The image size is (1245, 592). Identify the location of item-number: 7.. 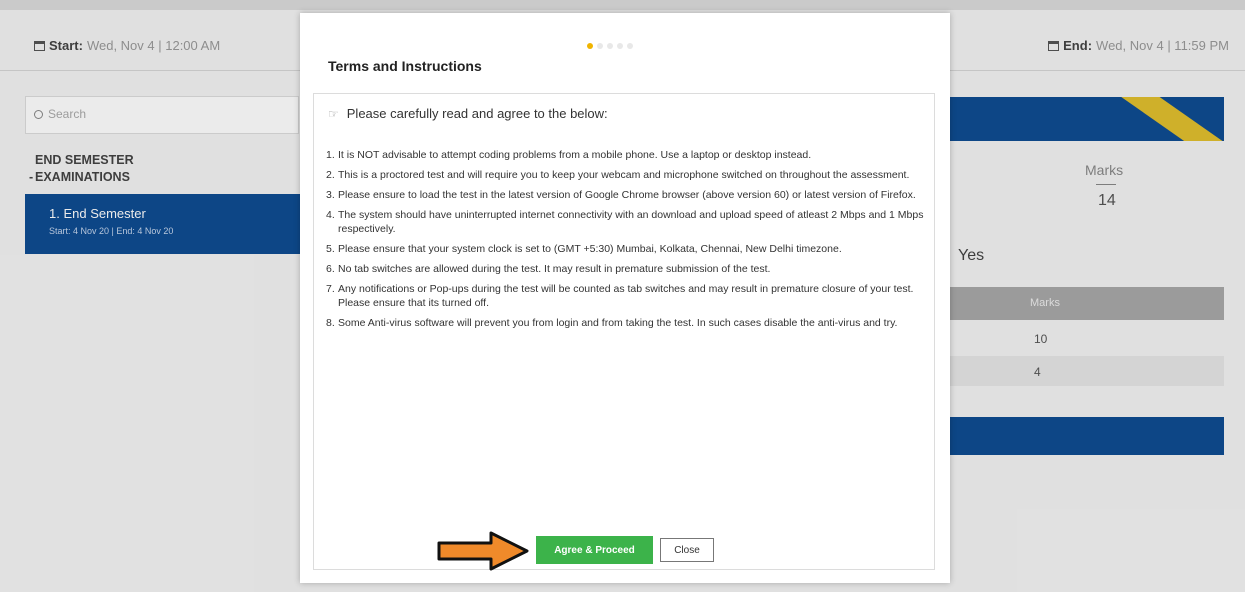
(330, 289).